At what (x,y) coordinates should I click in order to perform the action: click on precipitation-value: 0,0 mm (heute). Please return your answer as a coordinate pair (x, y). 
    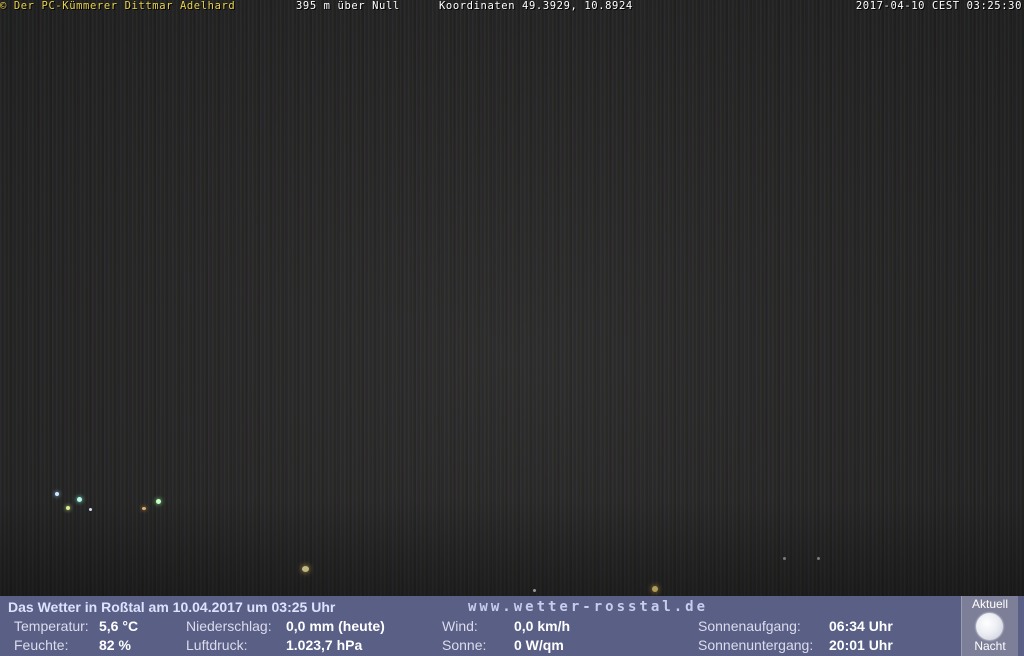
    Looking at the image, I should click on (335, 626).